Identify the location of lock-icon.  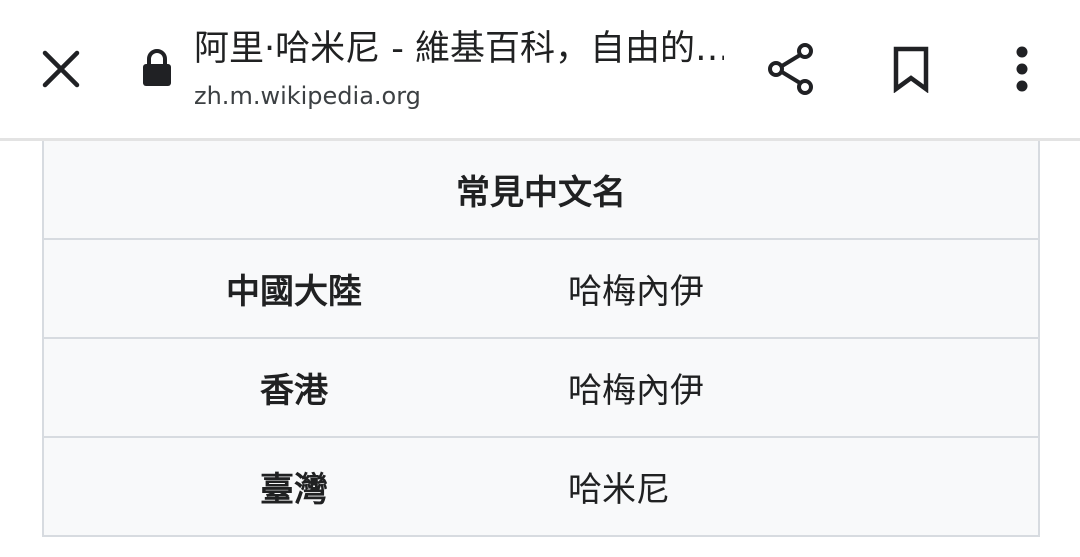
(157, 67).